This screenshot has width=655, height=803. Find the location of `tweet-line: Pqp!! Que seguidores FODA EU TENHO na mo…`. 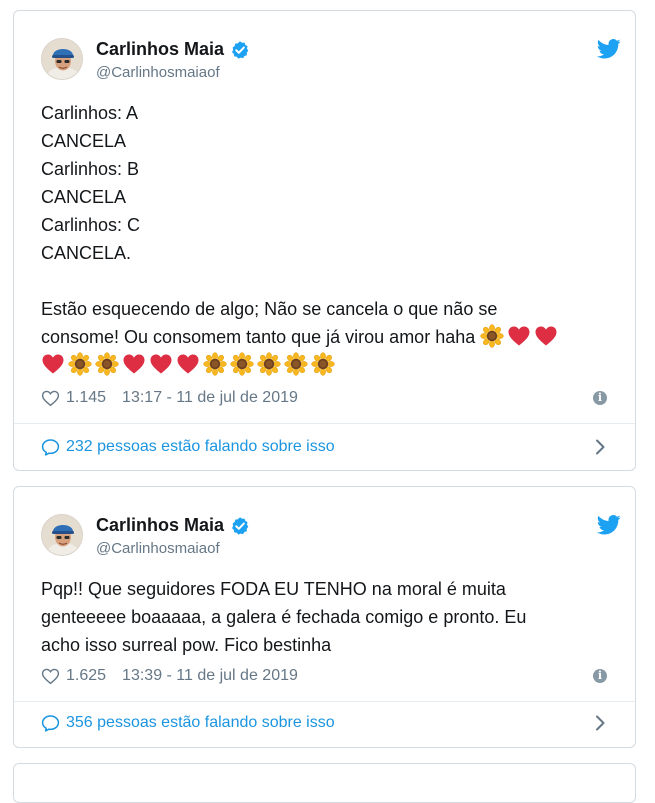

tweet-line: Pqp!! Que seguidores FODA EU TENHO na mo… is located at coordinates (273, 589).